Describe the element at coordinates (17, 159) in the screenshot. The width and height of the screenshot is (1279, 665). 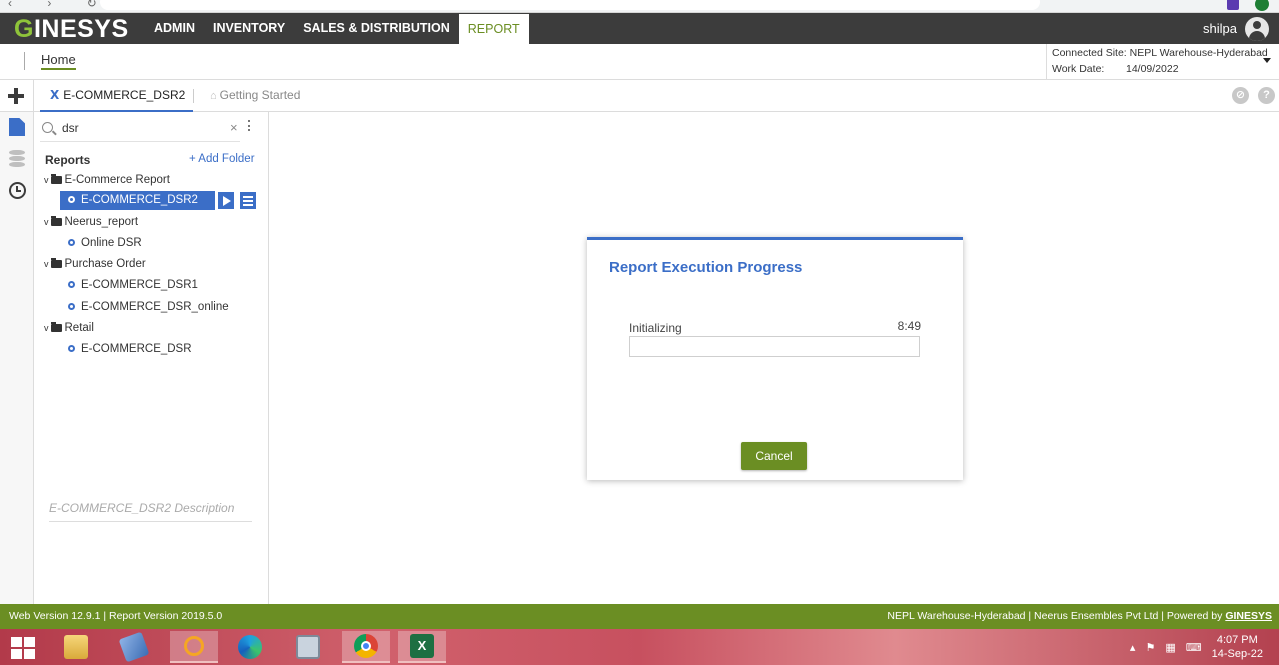
I see `database-icon` at that location.